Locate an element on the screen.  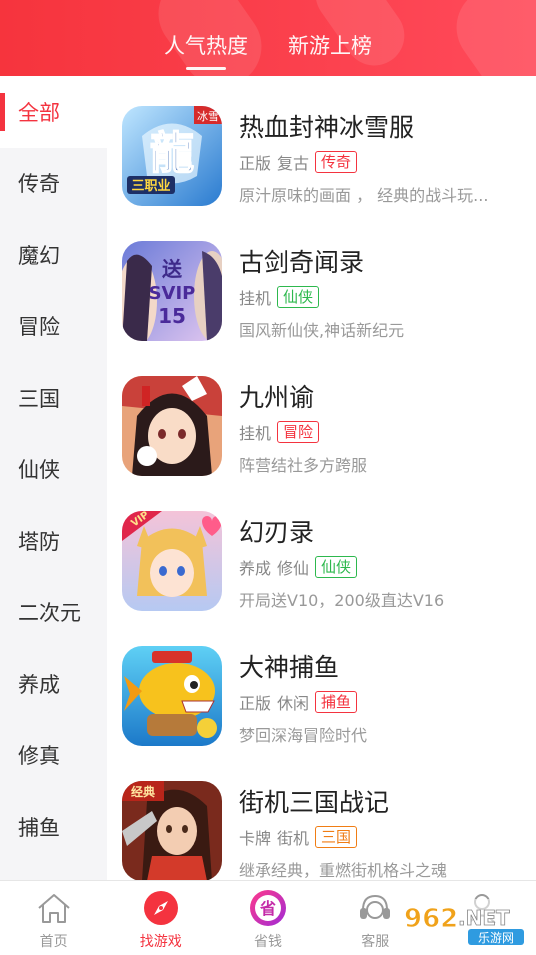
svg-text: 经典 is located at coordinates (143, 791).